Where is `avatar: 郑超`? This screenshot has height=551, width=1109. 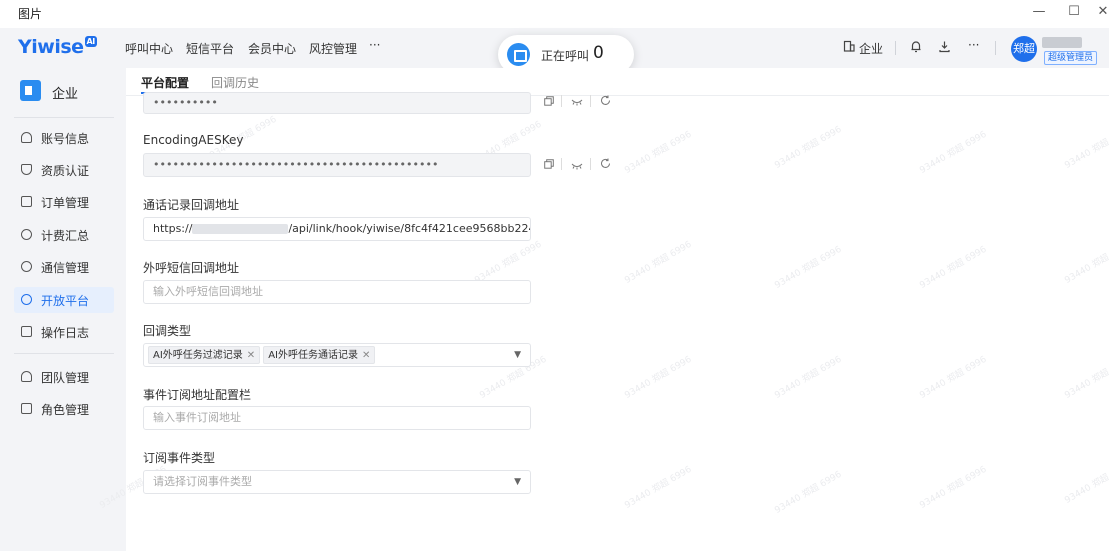
avatar: 郑超 is located at coordinates (1024, 49).